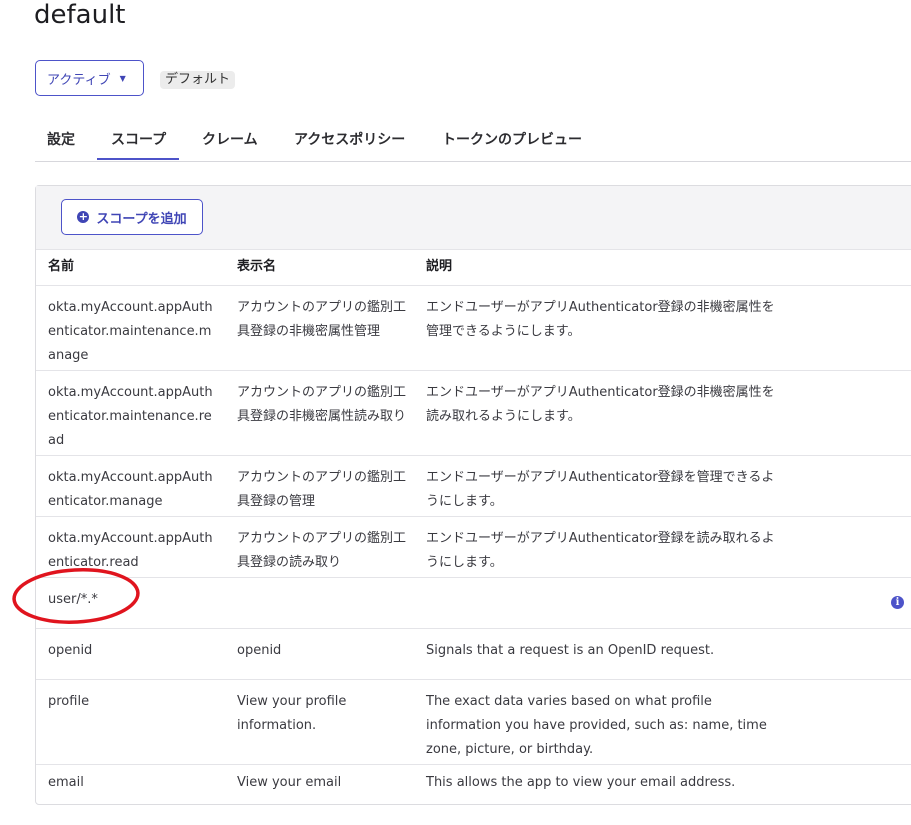  What do you see at coordinates (322, 489) in the screenshot?
I see `scope-display-name: アカウントのアプリの鑑別工具登録の管理` at bounding box center [322, 489].